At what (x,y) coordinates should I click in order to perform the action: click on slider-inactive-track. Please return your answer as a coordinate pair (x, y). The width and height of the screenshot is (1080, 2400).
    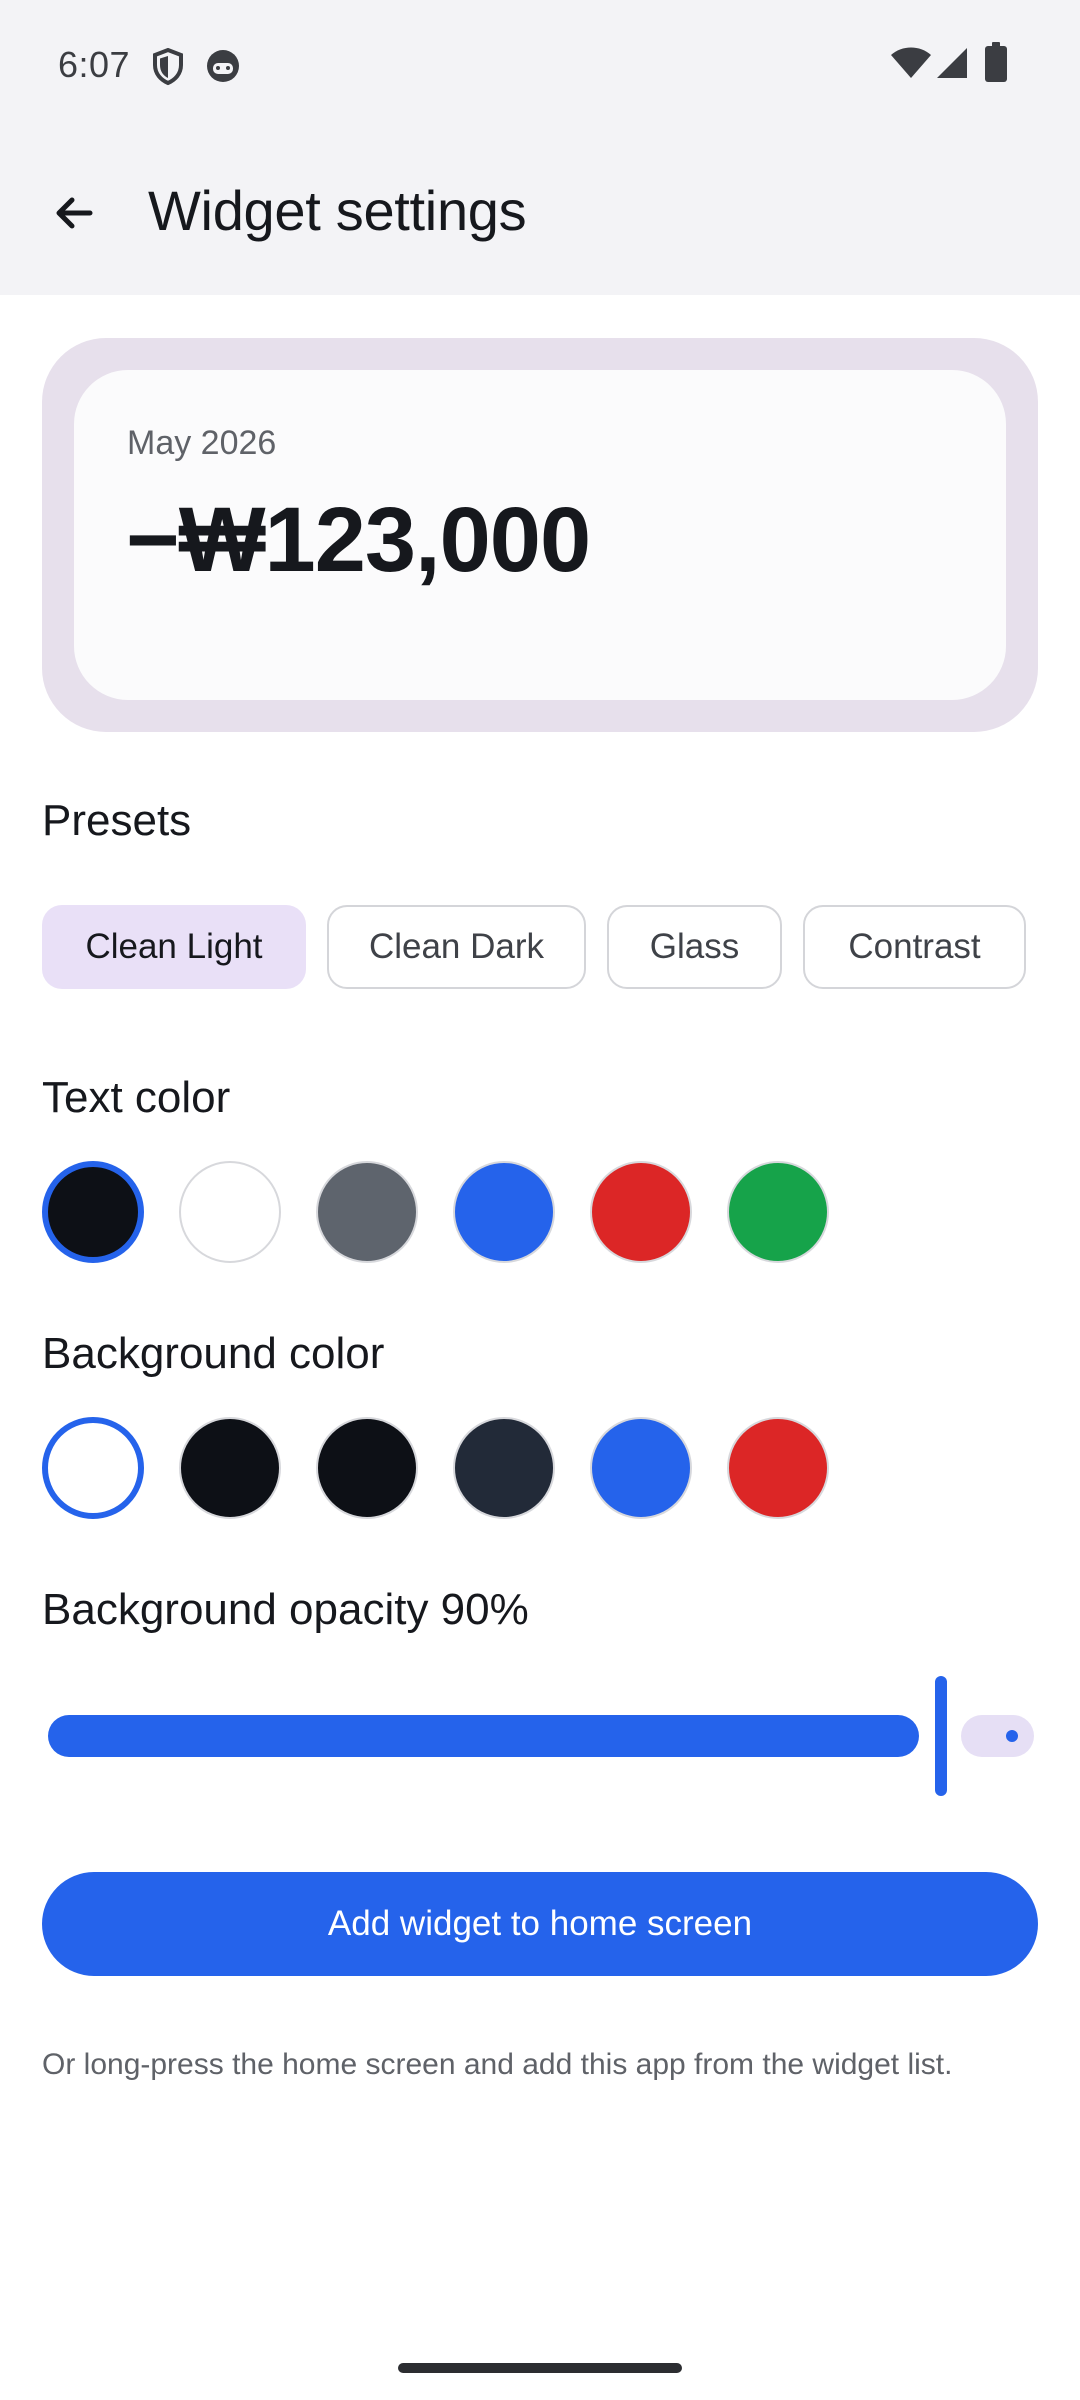
    Looking at the image, I should click on (997, 1736).